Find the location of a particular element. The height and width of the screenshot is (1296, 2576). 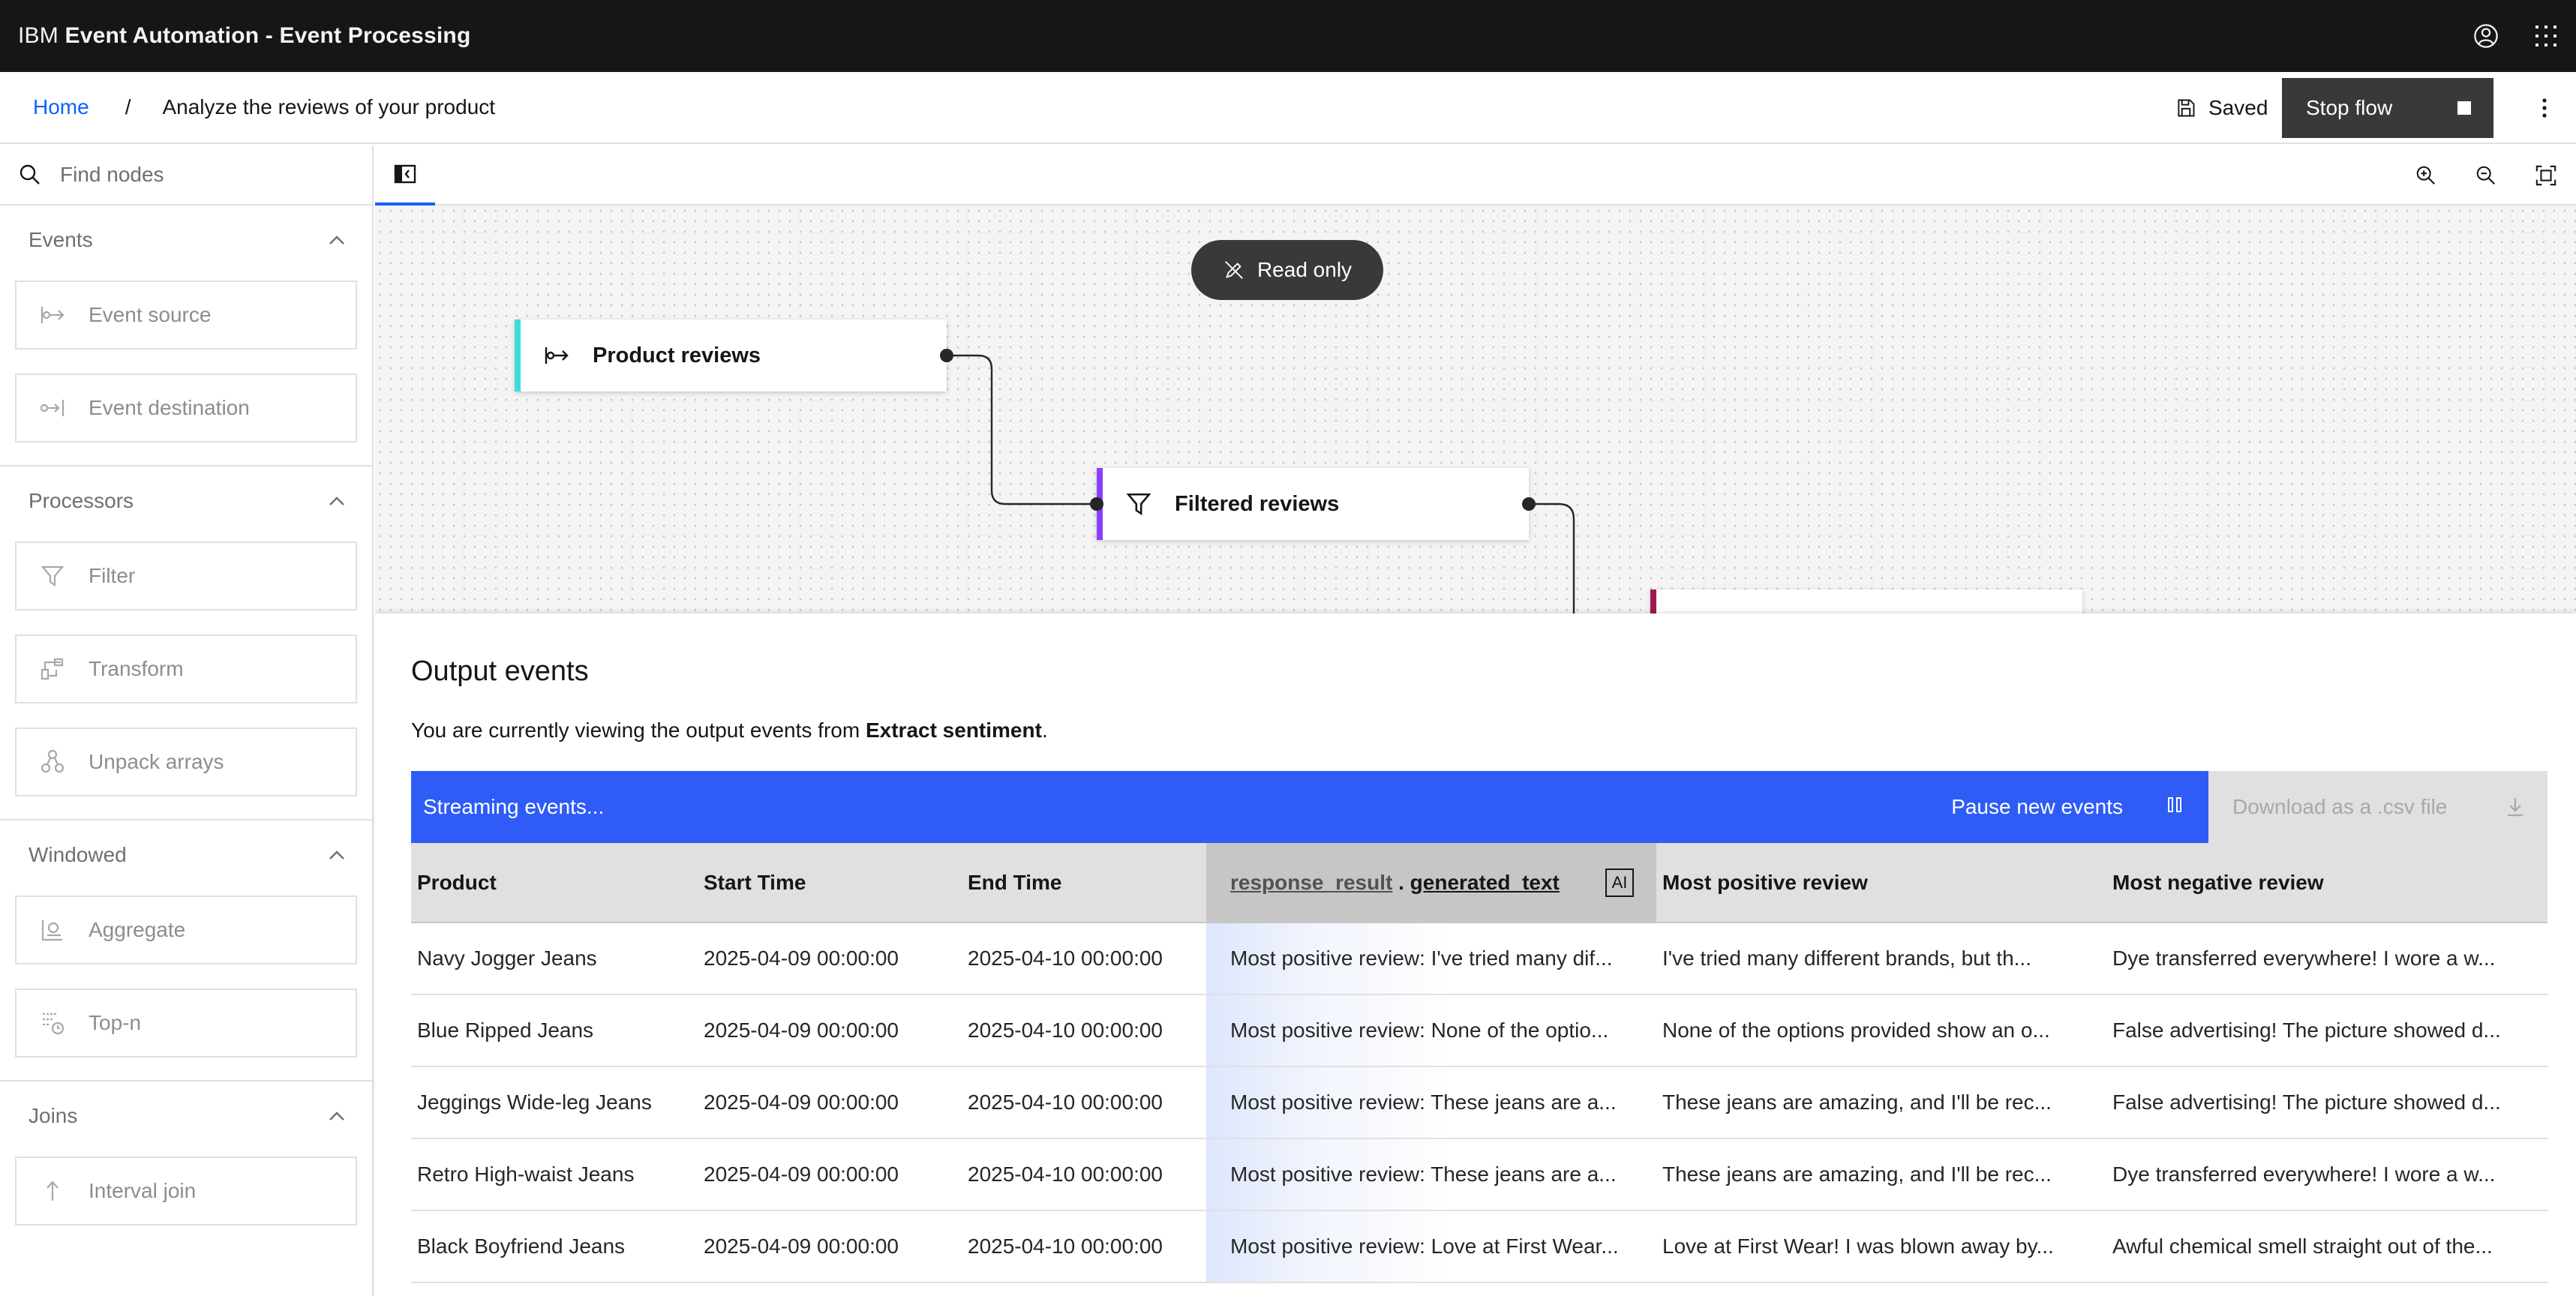

find-nodes-input is located at coordinates (202, 175).